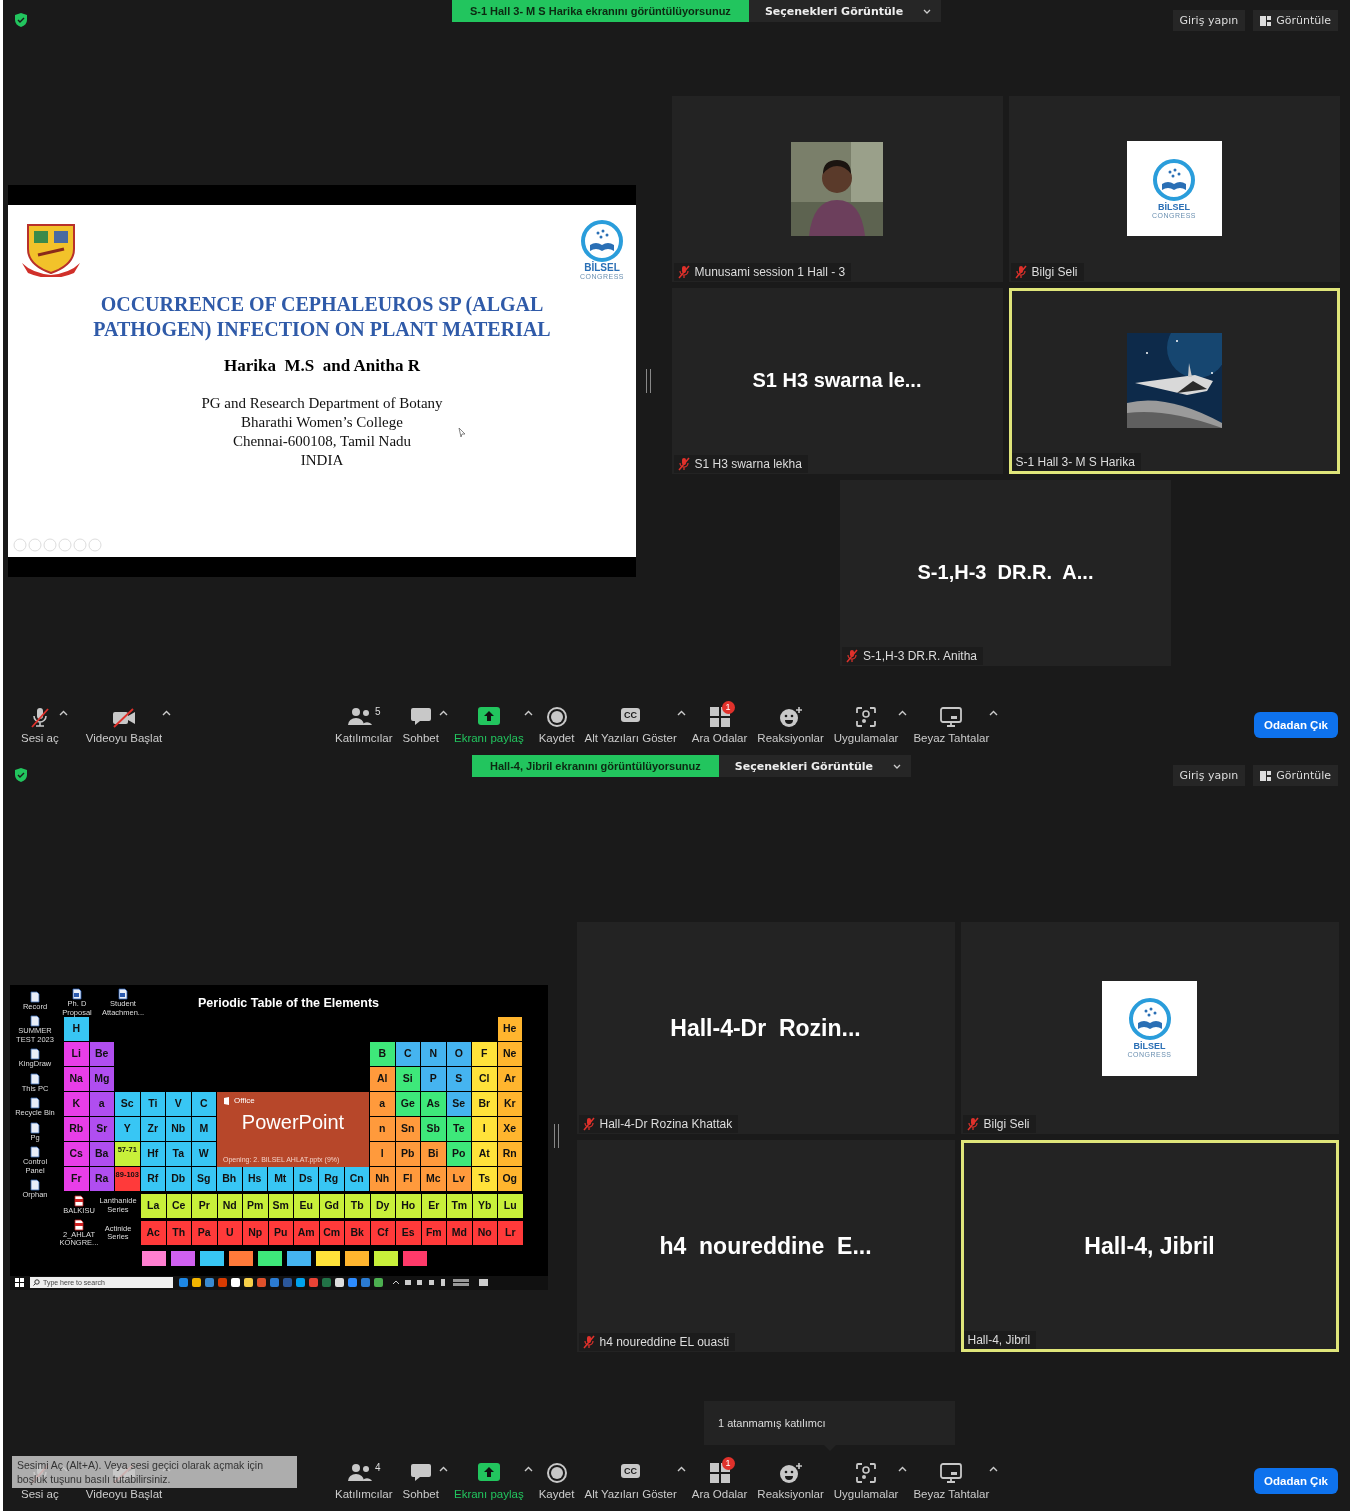 The height and width of the screenshot is (1511, 1351). What do you see at coordinates (123, 717) in the screenshot?
I see `video-off-icon` at bounding box center [123, 717].